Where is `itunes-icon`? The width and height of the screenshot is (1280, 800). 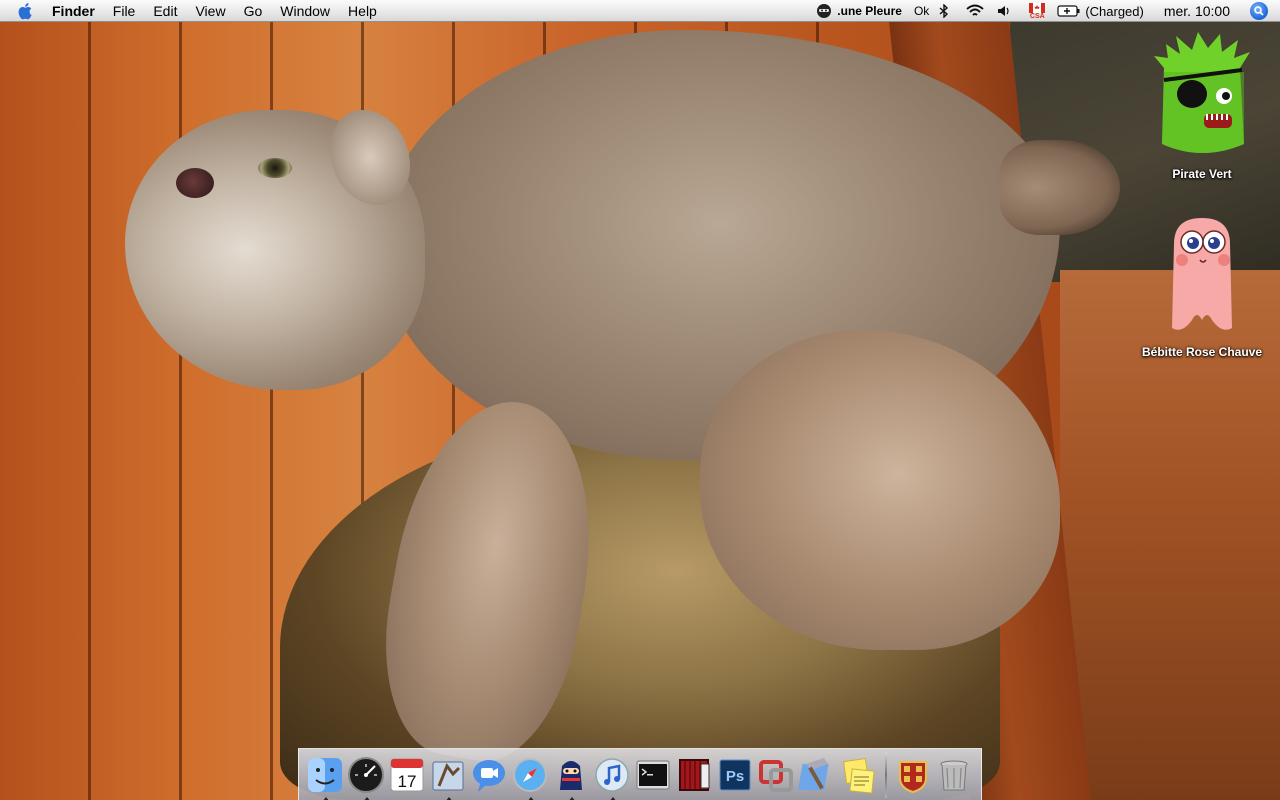
itunes-icon is located at coordinates (612, 774).